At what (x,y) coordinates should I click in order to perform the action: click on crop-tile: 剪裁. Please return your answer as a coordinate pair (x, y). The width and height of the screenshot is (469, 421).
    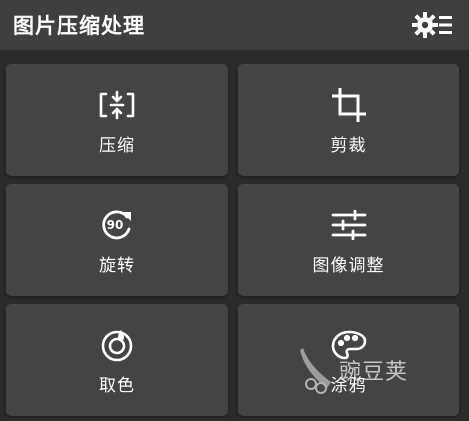
    Looking at the image, I should click on (348, 120).